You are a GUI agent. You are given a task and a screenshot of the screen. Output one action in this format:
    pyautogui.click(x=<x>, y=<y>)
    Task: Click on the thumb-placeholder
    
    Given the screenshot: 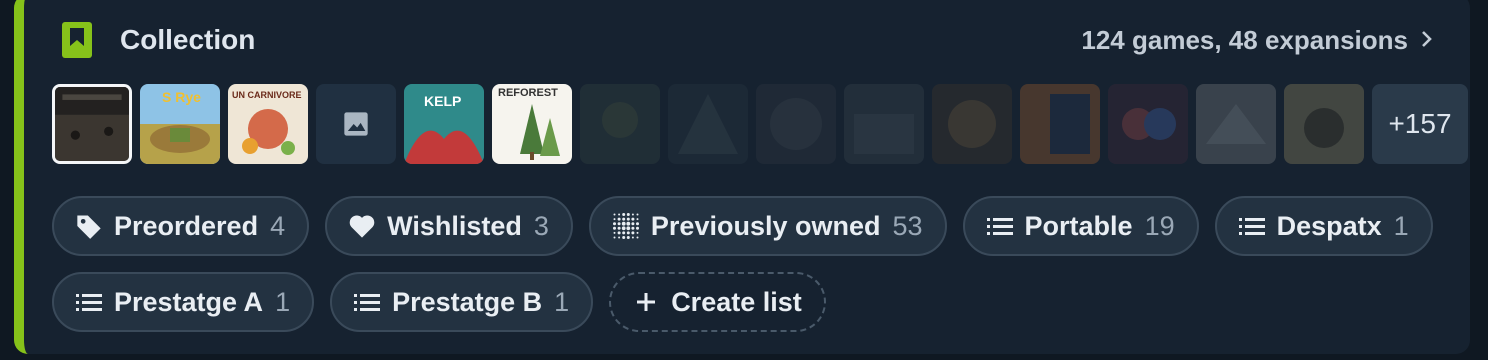 What is the action you would take?
    pyautogui.click(x=356, y=124)
    